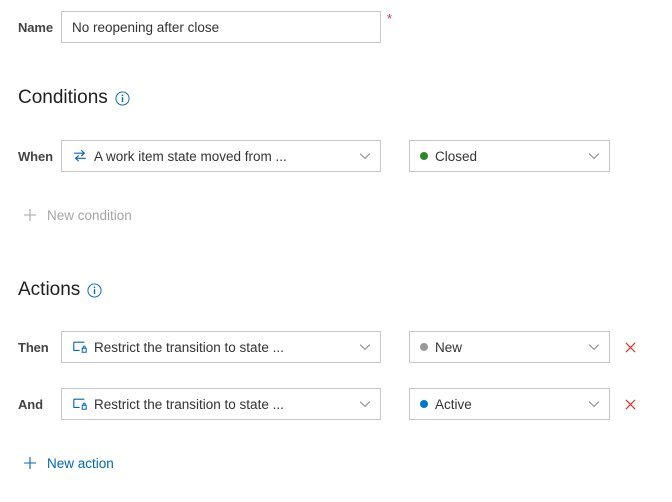 The width and height of the screenshot is (672, 502). Describe the element at coordinates (63, 97) in the screenshot. I see `conditions-heading-text: Conditions` at that location.